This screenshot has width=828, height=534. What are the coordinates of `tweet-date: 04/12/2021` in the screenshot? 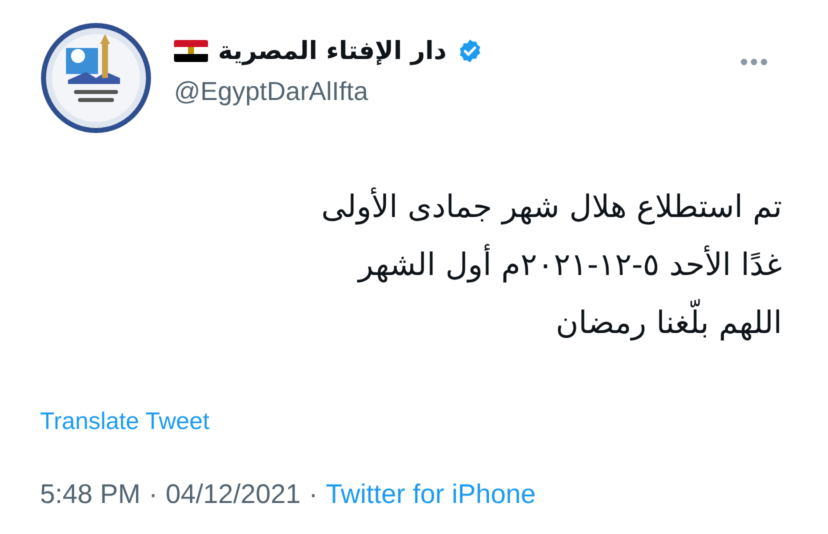 It's located at (233, 494).